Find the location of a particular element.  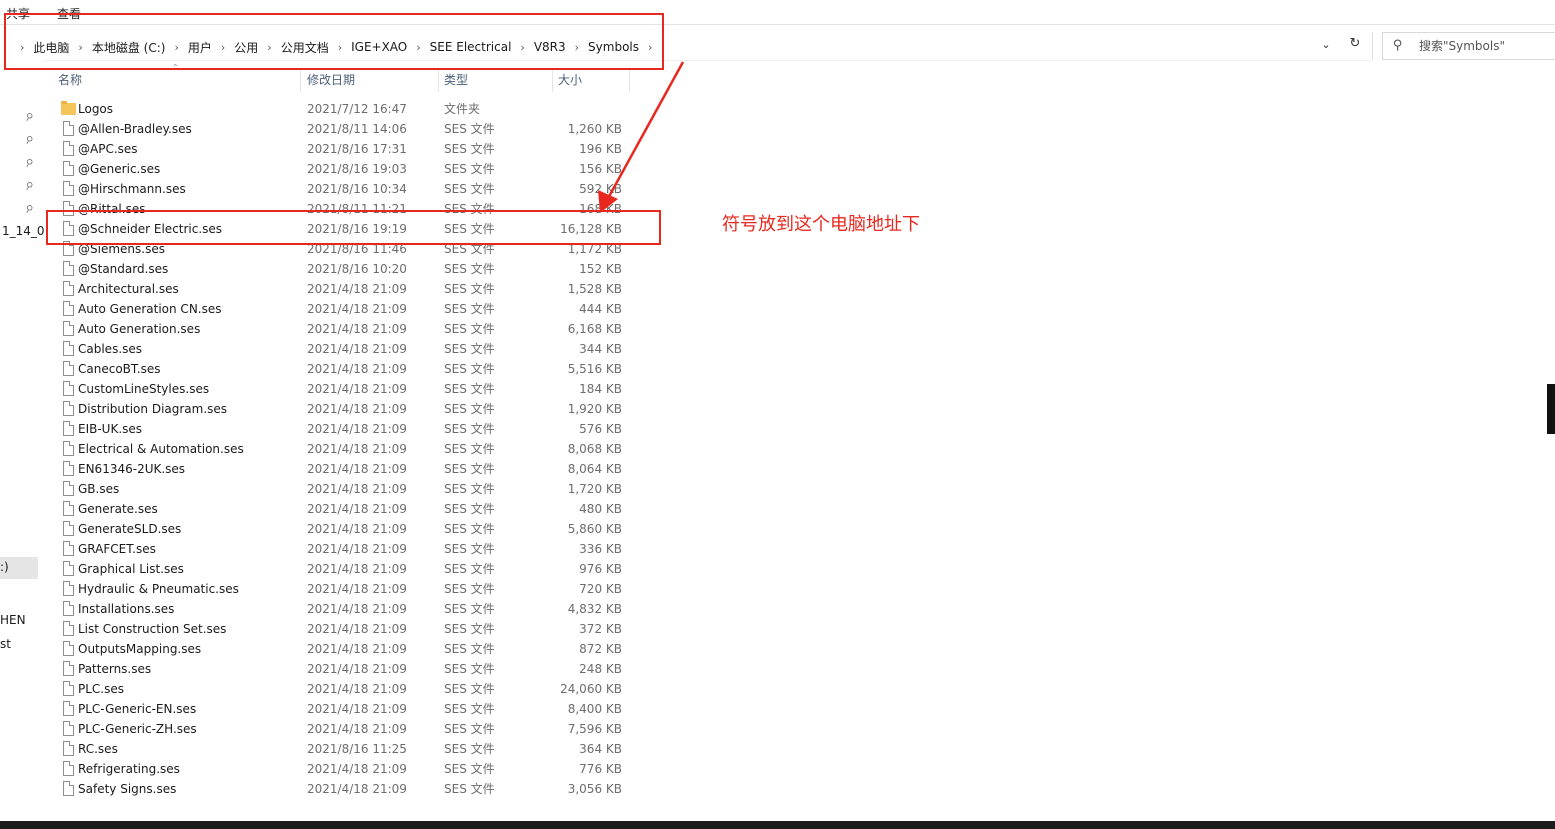

file-size: 364 KB is located at coordinates (600, 749).